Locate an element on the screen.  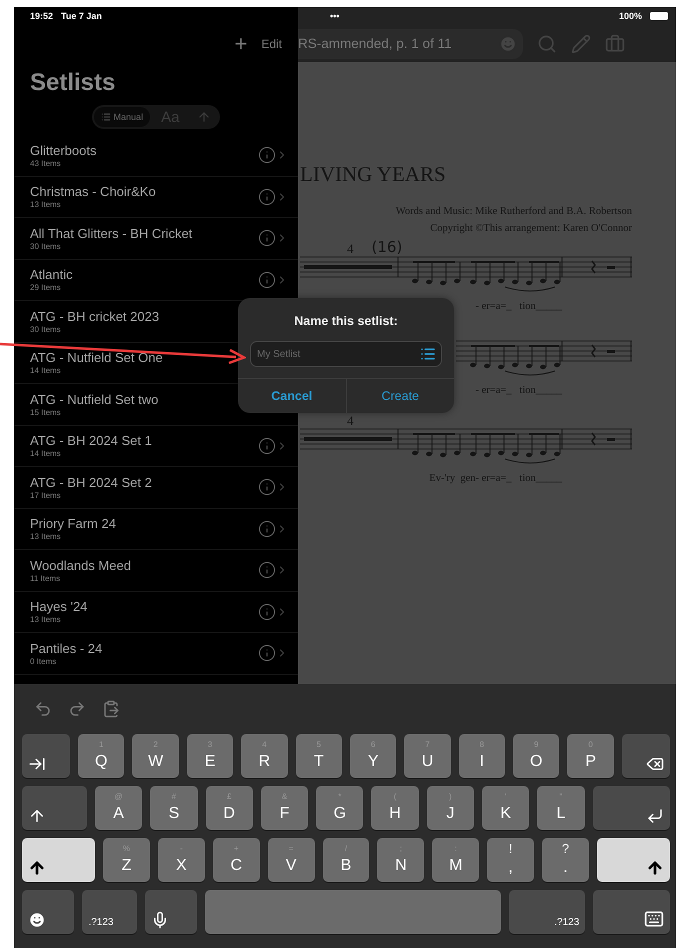
document-title: RS-ammended, p. 1 of 11 is located at coordinates (375, 43).